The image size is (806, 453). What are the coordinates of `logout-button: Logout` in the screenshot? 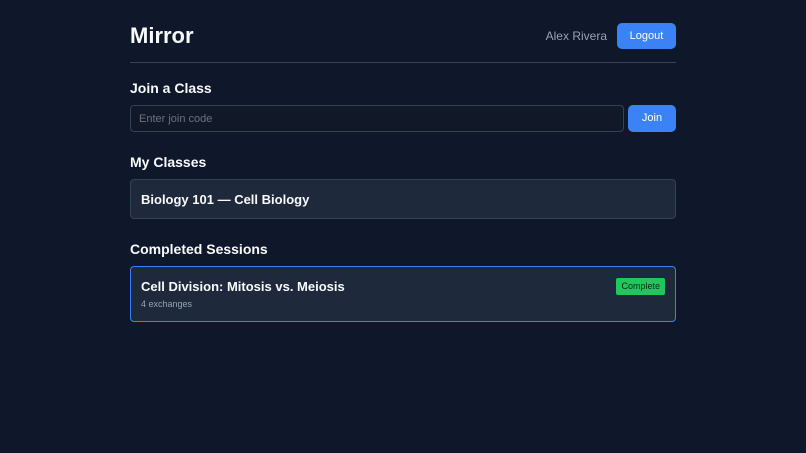 It's located at (646, 36).